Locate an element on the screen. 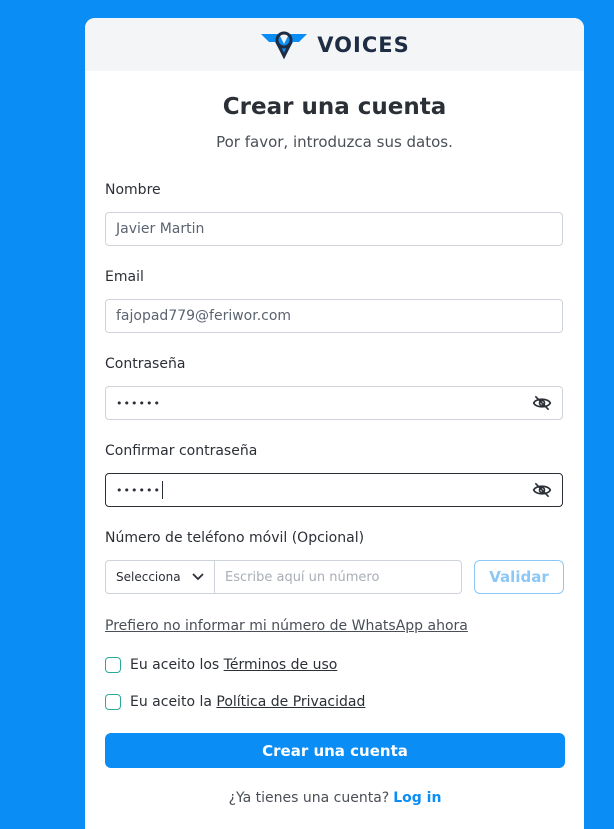 Image resolution: width=614 pixels, height=829 pixels. email-field: fajopad779@feriwor.com is located at coordinates (334, 316).